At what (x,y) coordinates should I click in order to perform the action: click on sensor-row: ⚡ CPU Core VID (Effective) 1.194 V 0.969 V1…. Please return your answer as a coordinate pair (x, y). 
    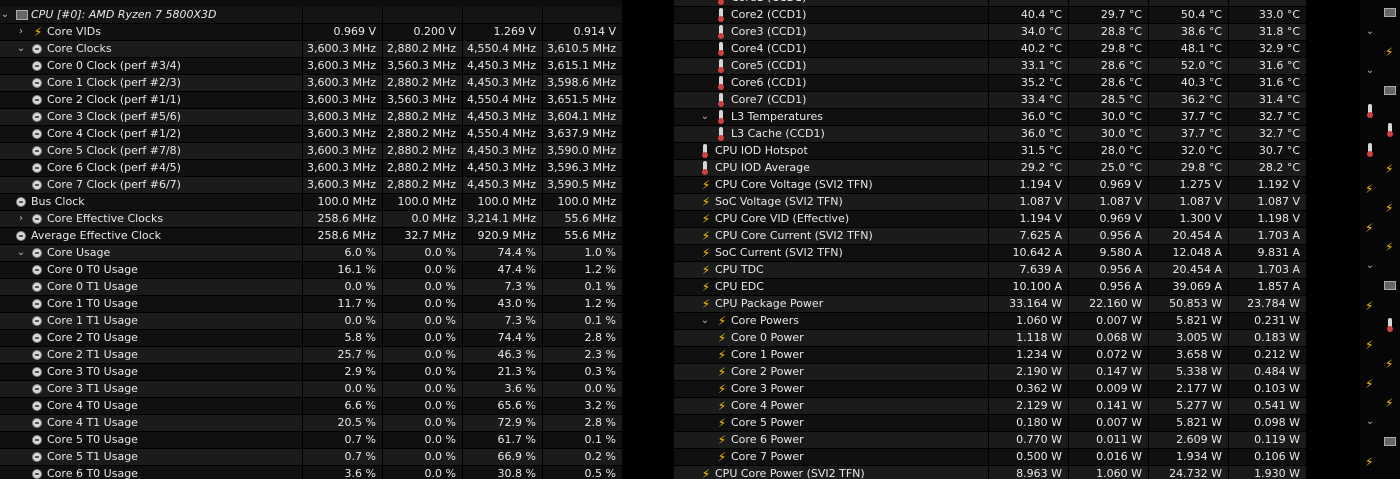
    Looking at the image, I should click on (990, 219).